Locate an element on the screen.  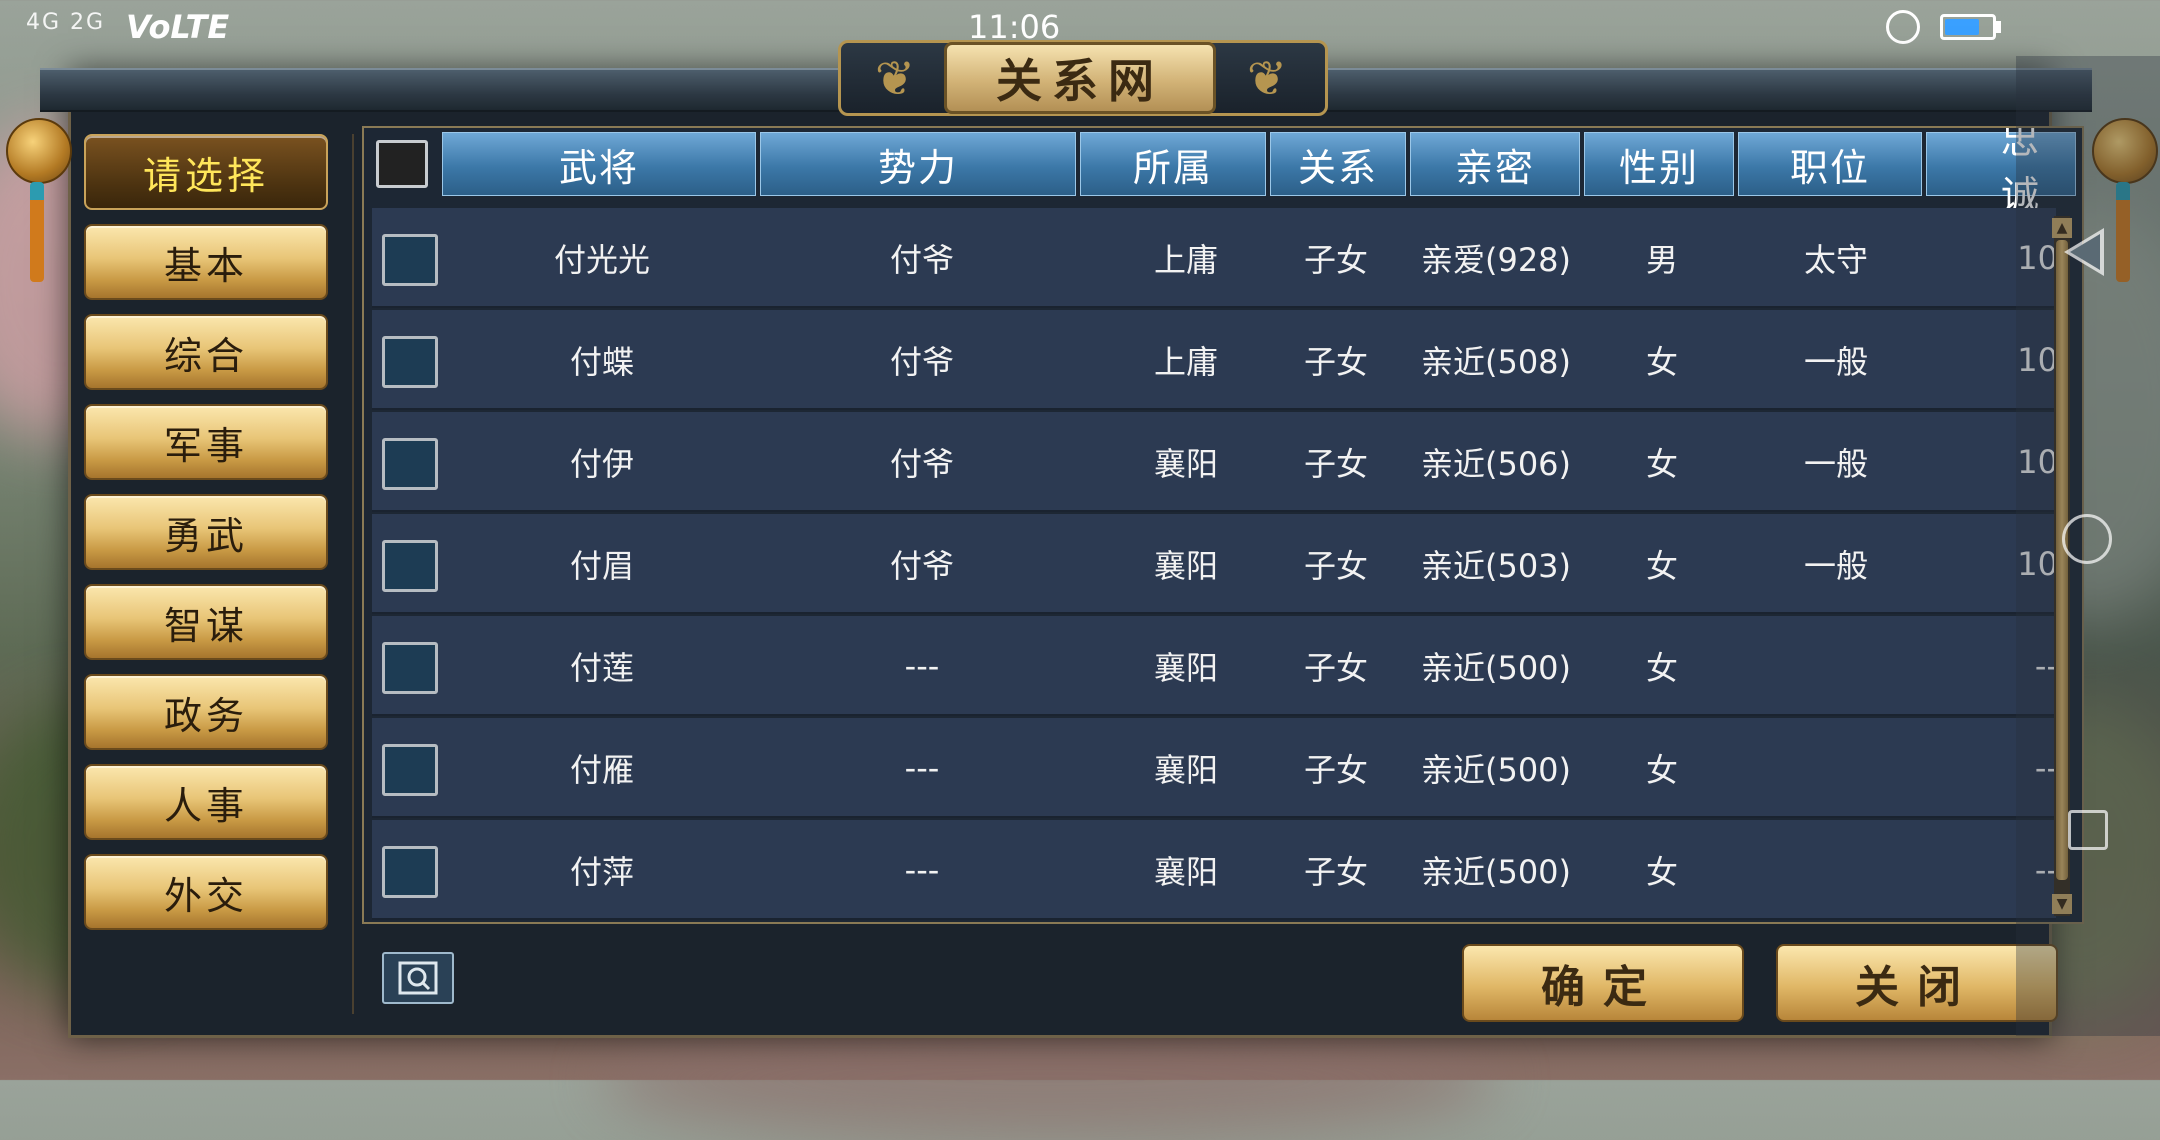
column-header-2: 所属 is located at coordinates (1173, 164).